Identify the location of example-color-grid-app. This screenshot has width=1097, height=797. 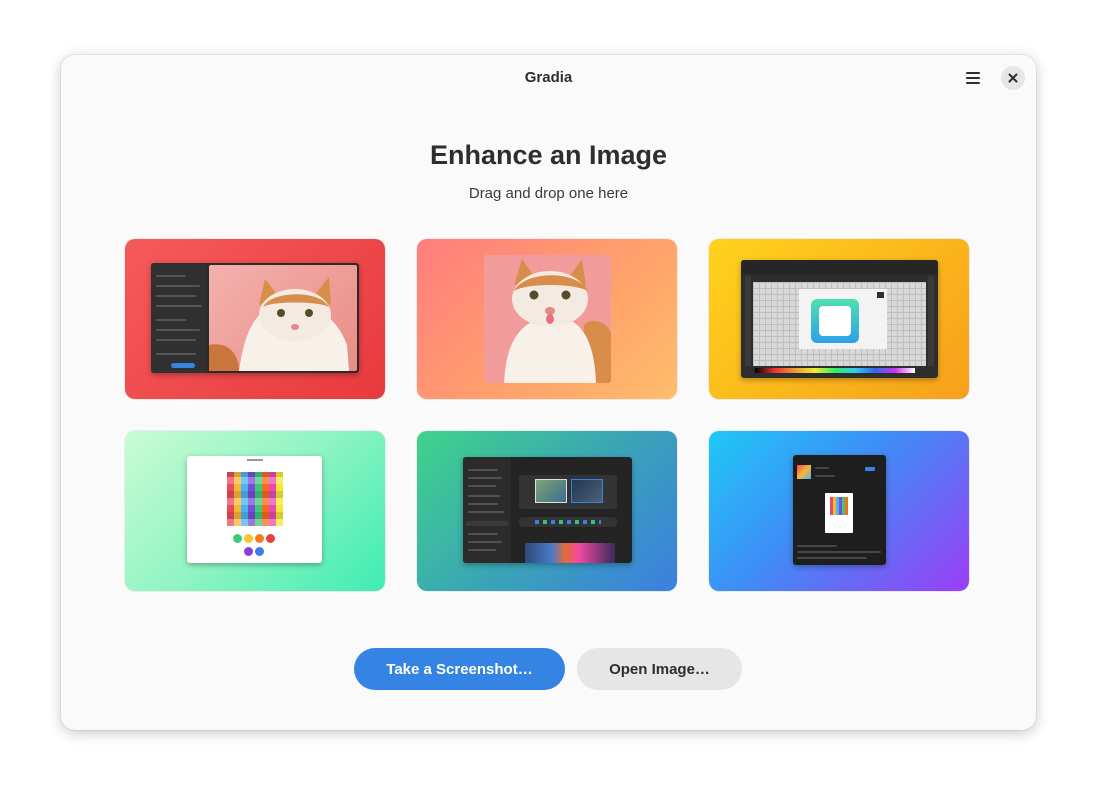
(255, 511).